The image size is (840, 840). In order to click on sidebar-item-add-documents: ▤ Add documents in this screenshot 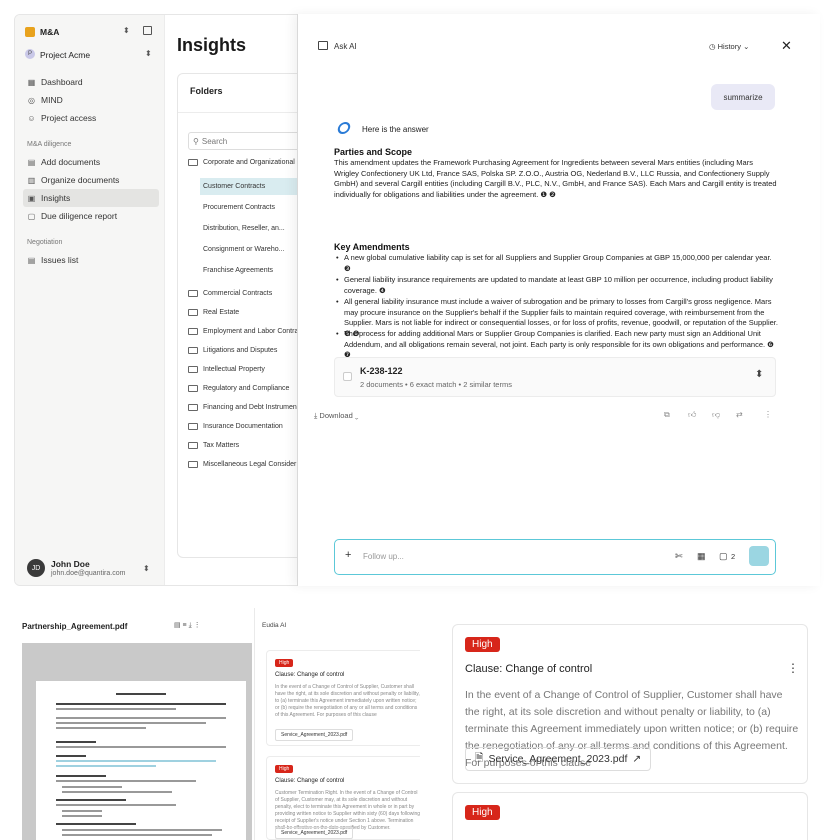, I will do `click(91, 162)`.